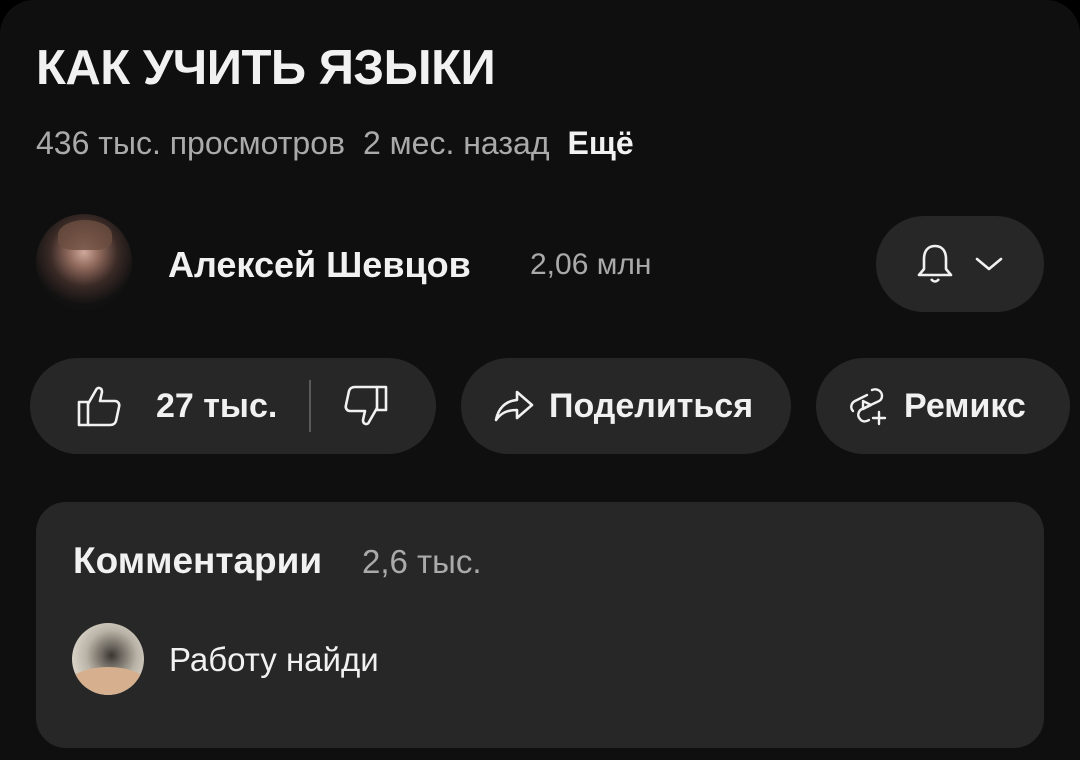 Image resolution: width=1080 pixels, height=760 pixels. Describe the element at coordinates (601, 143) in the screenshot. I see `more-link: Ещё` at that location.